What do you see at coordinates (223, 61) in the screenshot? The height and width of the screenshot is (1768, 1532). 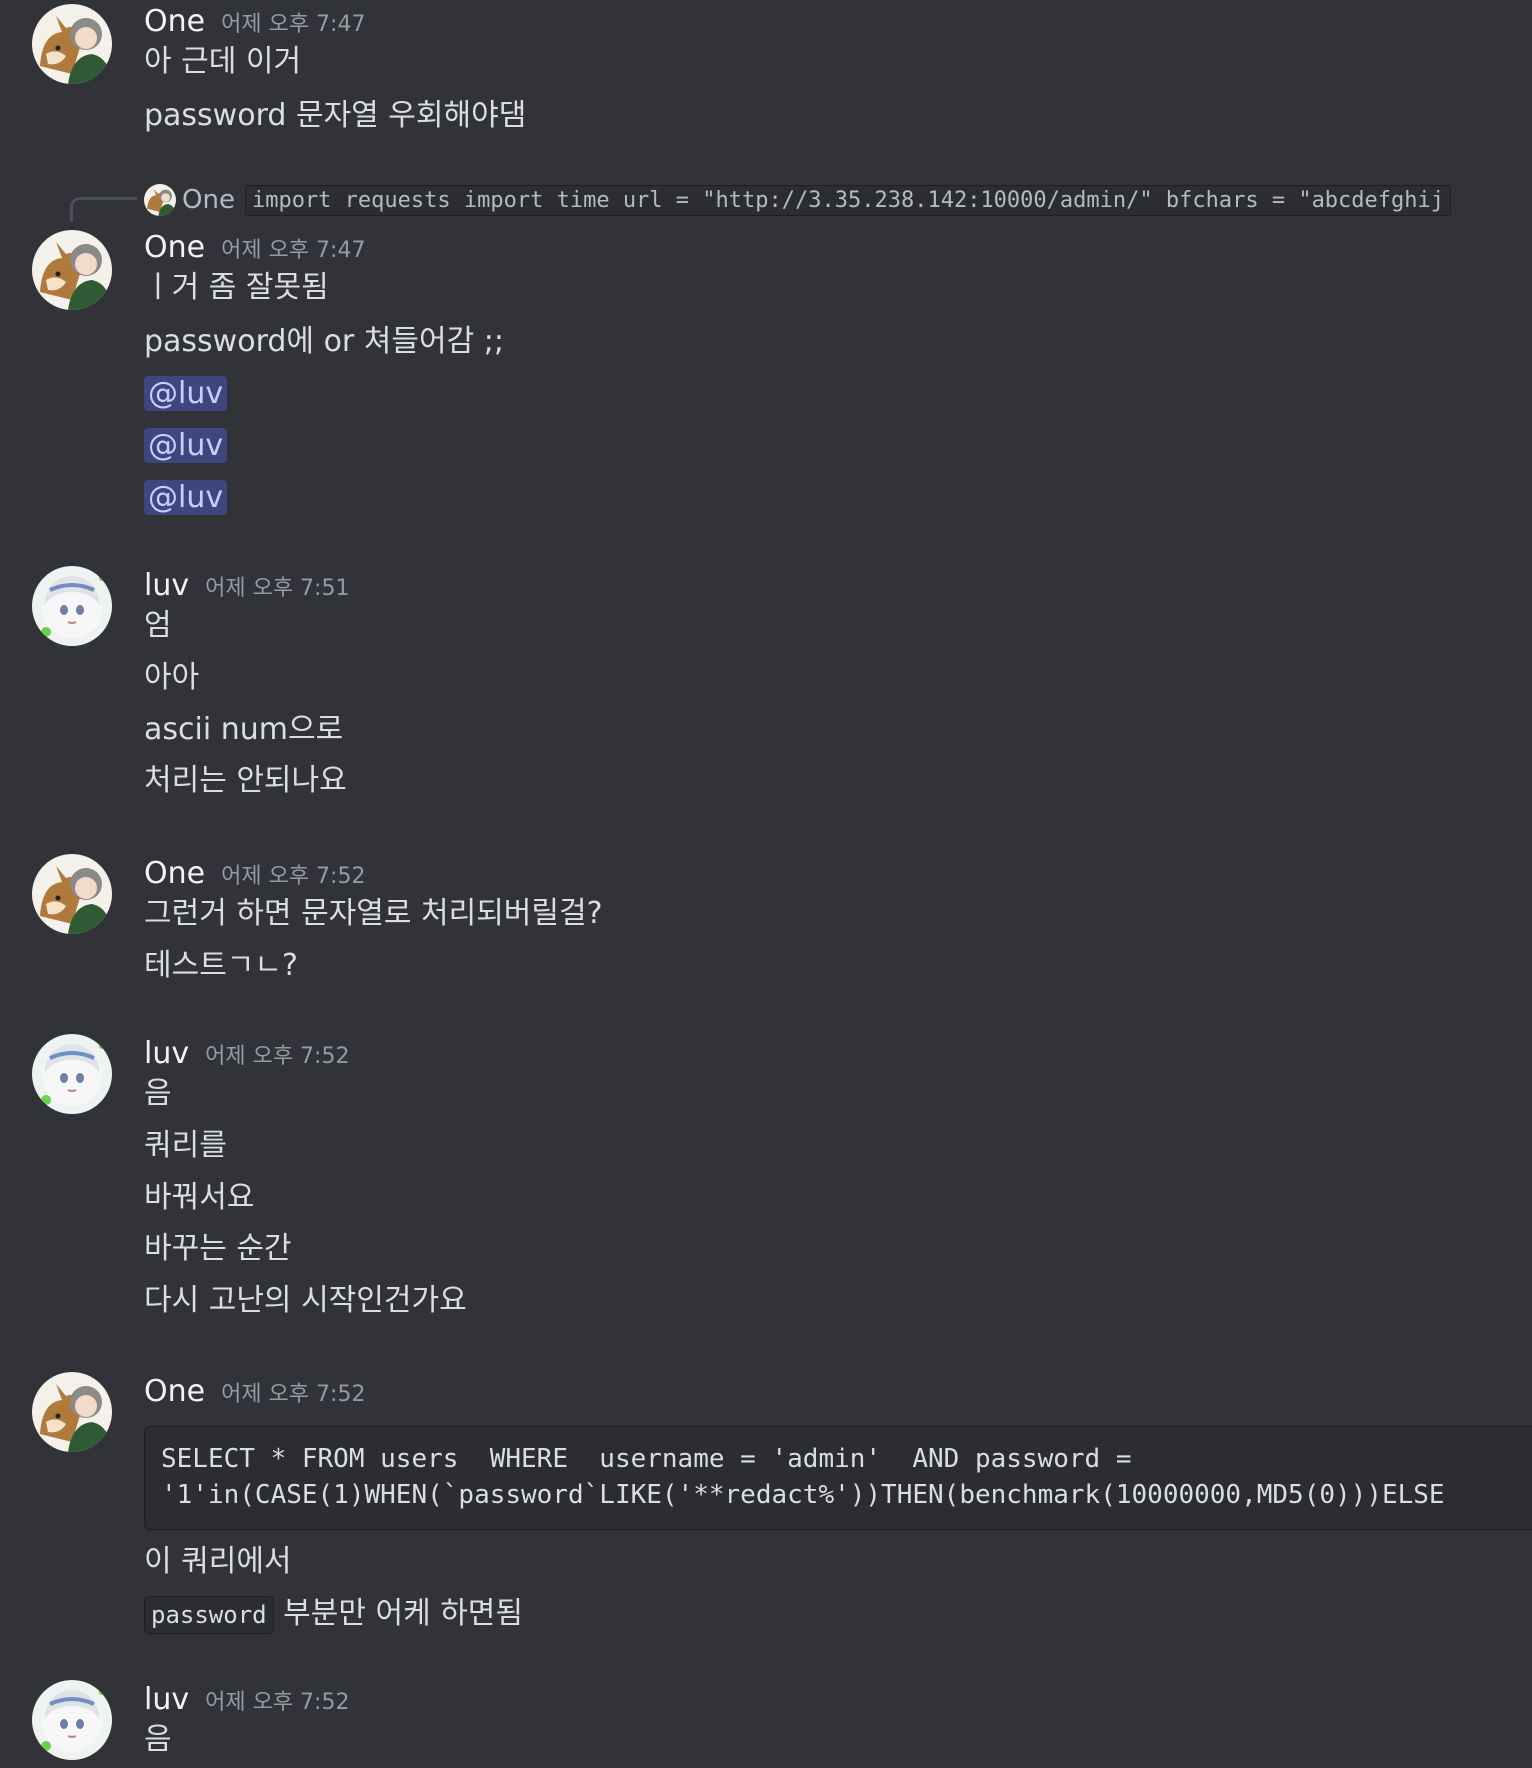 I see `message-text: 아 근데 이거` at bounding box center [223, 61].